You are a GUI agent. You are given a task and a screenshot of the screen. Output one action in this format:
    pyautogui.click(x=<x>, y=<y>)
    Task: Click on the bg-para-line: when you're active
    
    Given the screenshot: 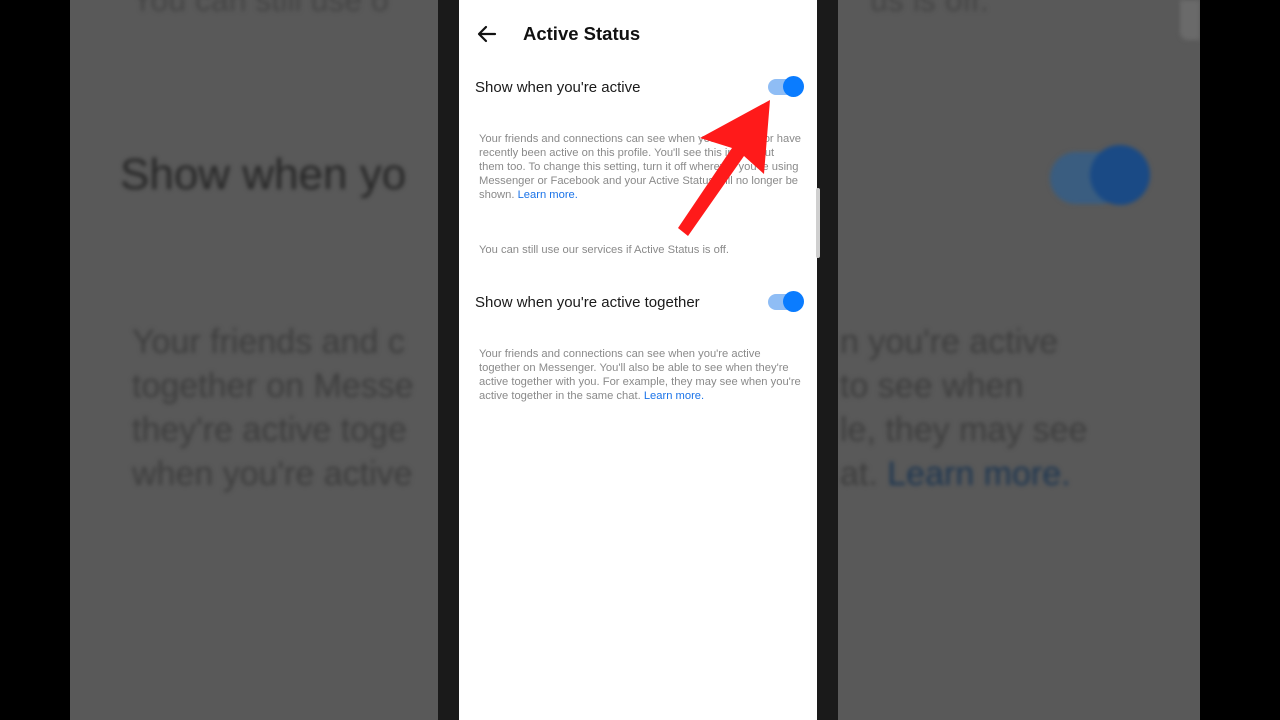 What is the action you would take?
    pyautogui.click(x=272, y=474)
    